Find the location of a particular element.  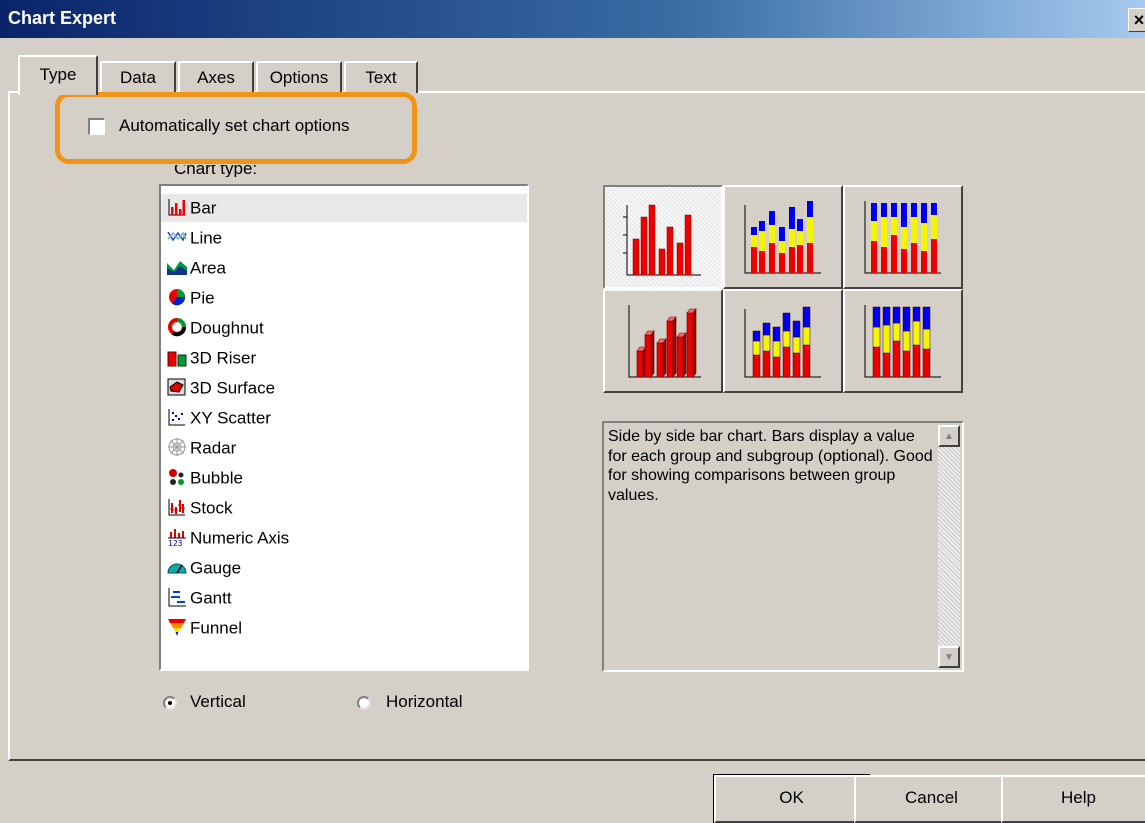

subtype-percent-bar is located at coordinates (903, 237).